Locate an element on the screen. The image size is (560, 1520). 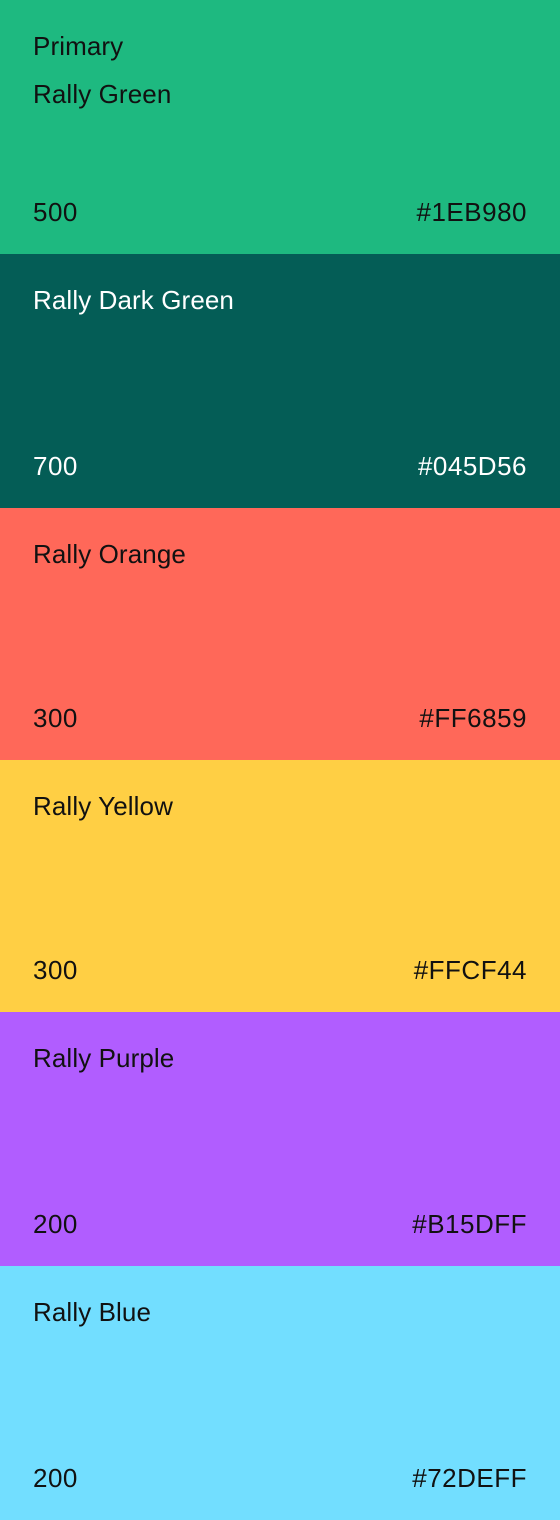
swatch-hex: #FF6859 is located at coordinates (473, 718).